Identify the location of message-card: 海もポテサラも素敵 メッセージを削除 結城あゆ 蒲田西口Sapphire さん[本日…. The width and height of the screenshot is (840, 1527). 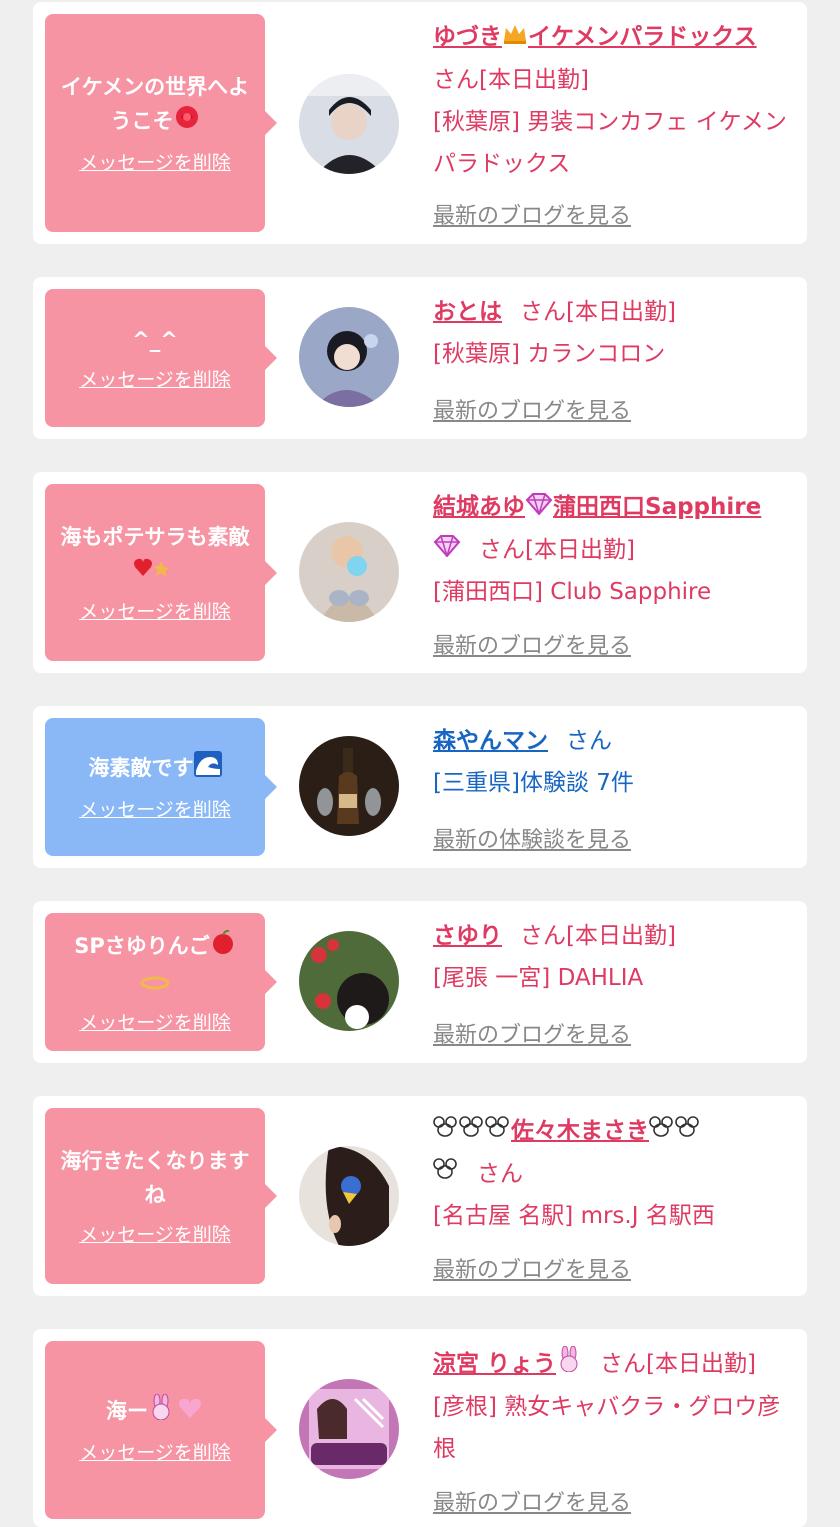
(420, 572).